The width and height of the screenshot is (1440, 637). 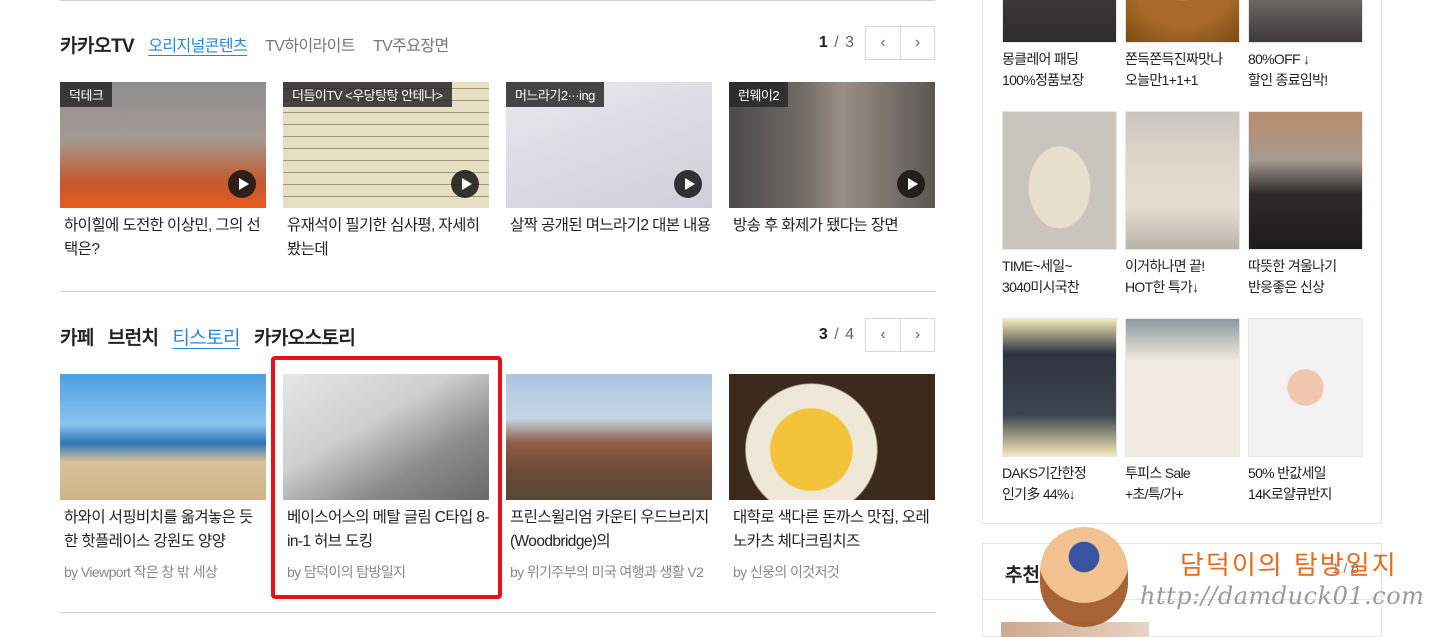 What do you see at coordinates (1305, 59) in the screenshot?
I see `product-line1: 80%OFF ↓` at bounding box center [1305, 59].